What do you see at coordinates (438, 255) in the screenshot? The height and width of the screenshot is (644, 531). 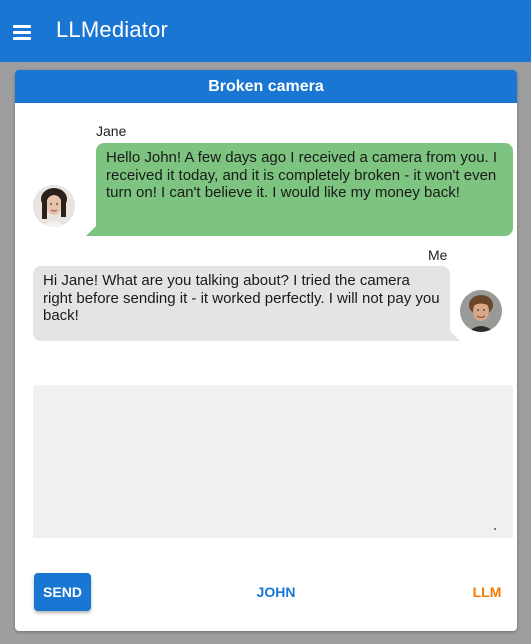 I see `sender-name-me: Me` at bounding box center [438, 255].